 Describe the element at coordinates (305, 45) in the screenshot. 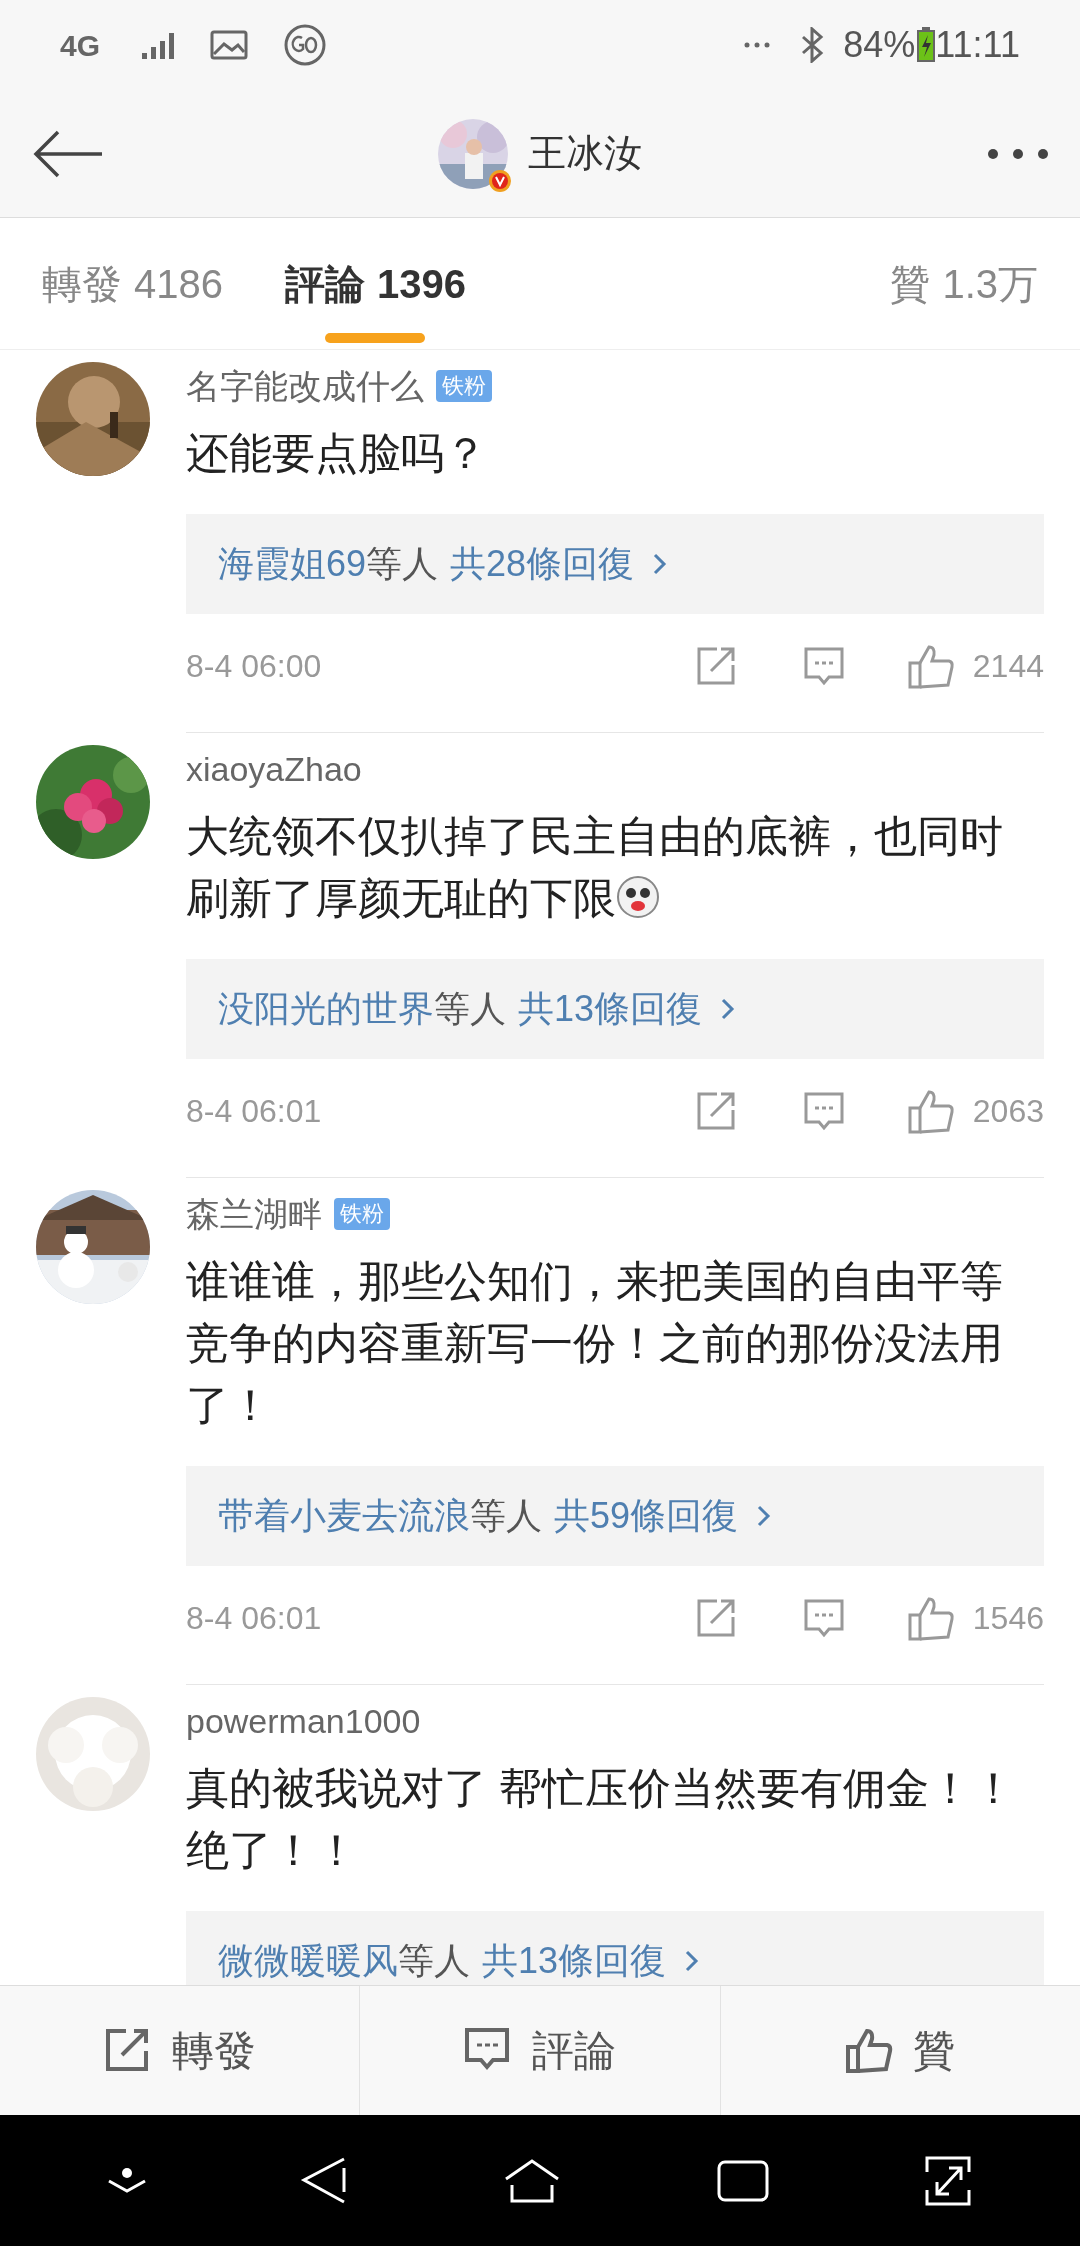

I see `go-circle-icon` at that location.